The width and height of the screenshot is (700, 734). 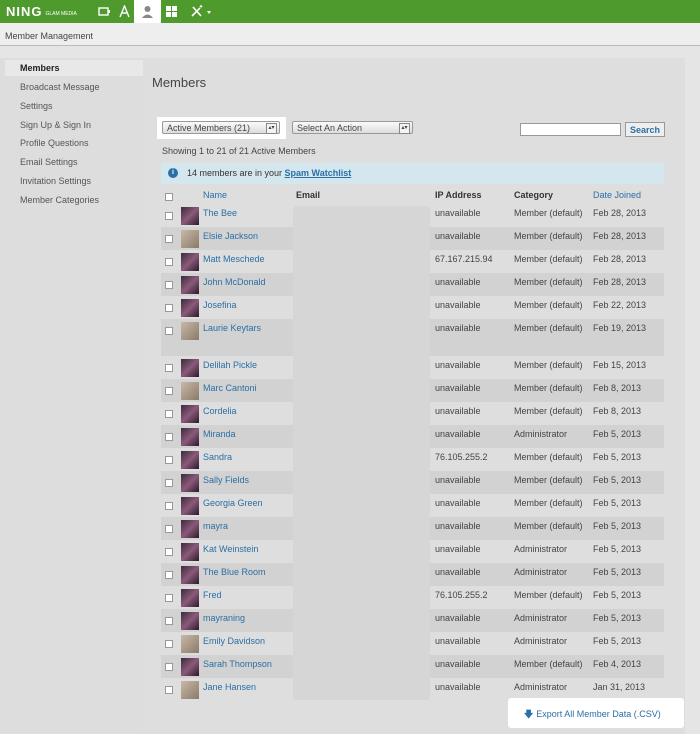 What do you see at coordinates (239, 151) in the screenshot?
I see `results-count: Showing 1 to 21 of 21 Active Members` at bounding box center [239, 151].